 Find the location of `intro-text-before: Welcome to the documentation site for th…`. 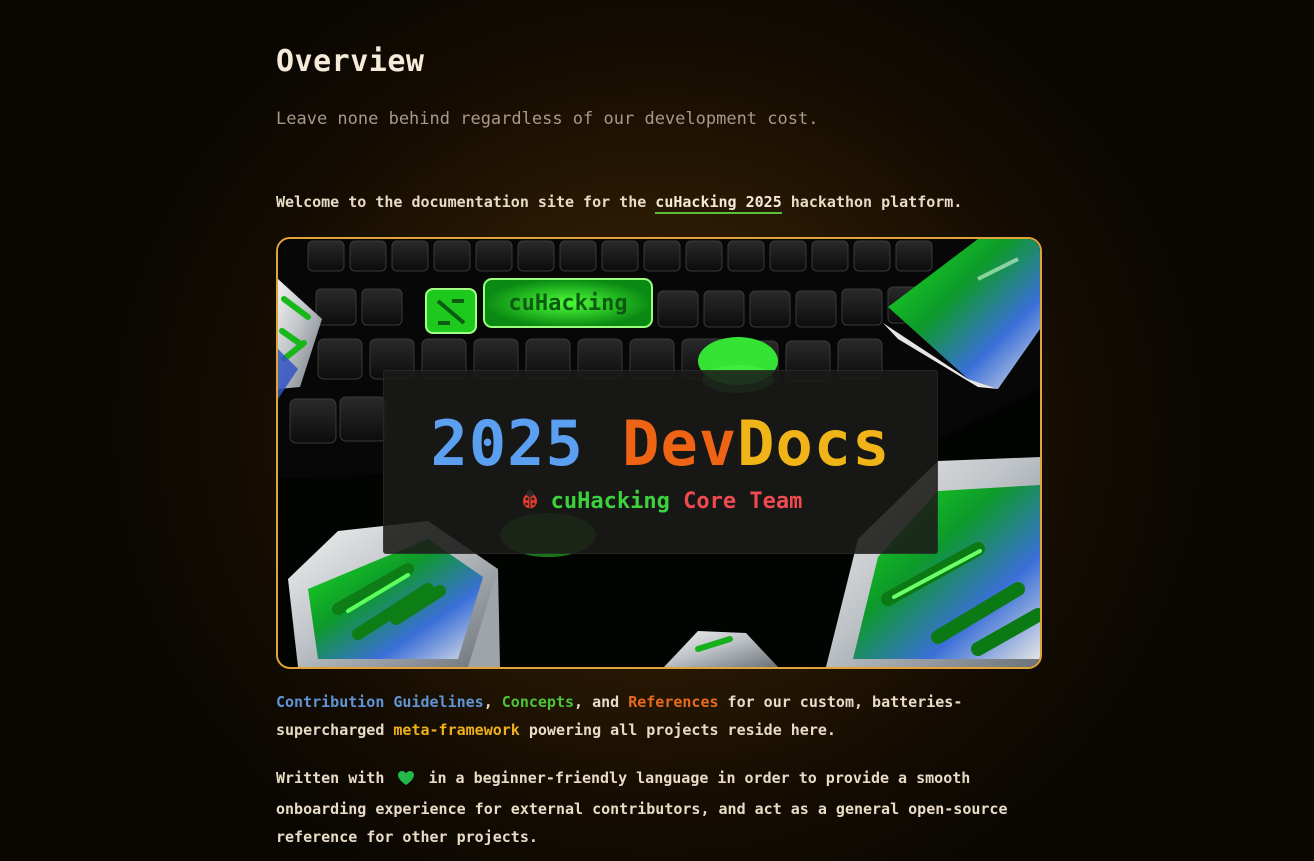

intro-text-before: Welcome to the documentation site for th… is located at coordinates (466, 202).